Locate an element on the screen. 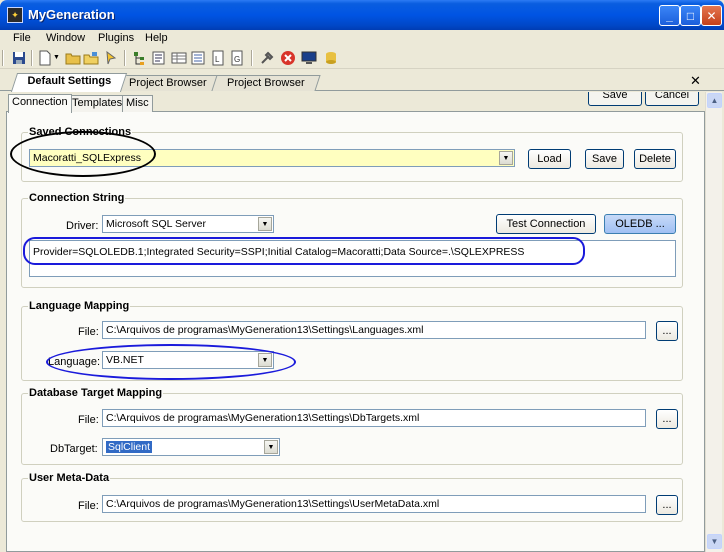 The width and height of the screenshot is (724, 552). document-g-icon: G is located at coordinates (237, 58).